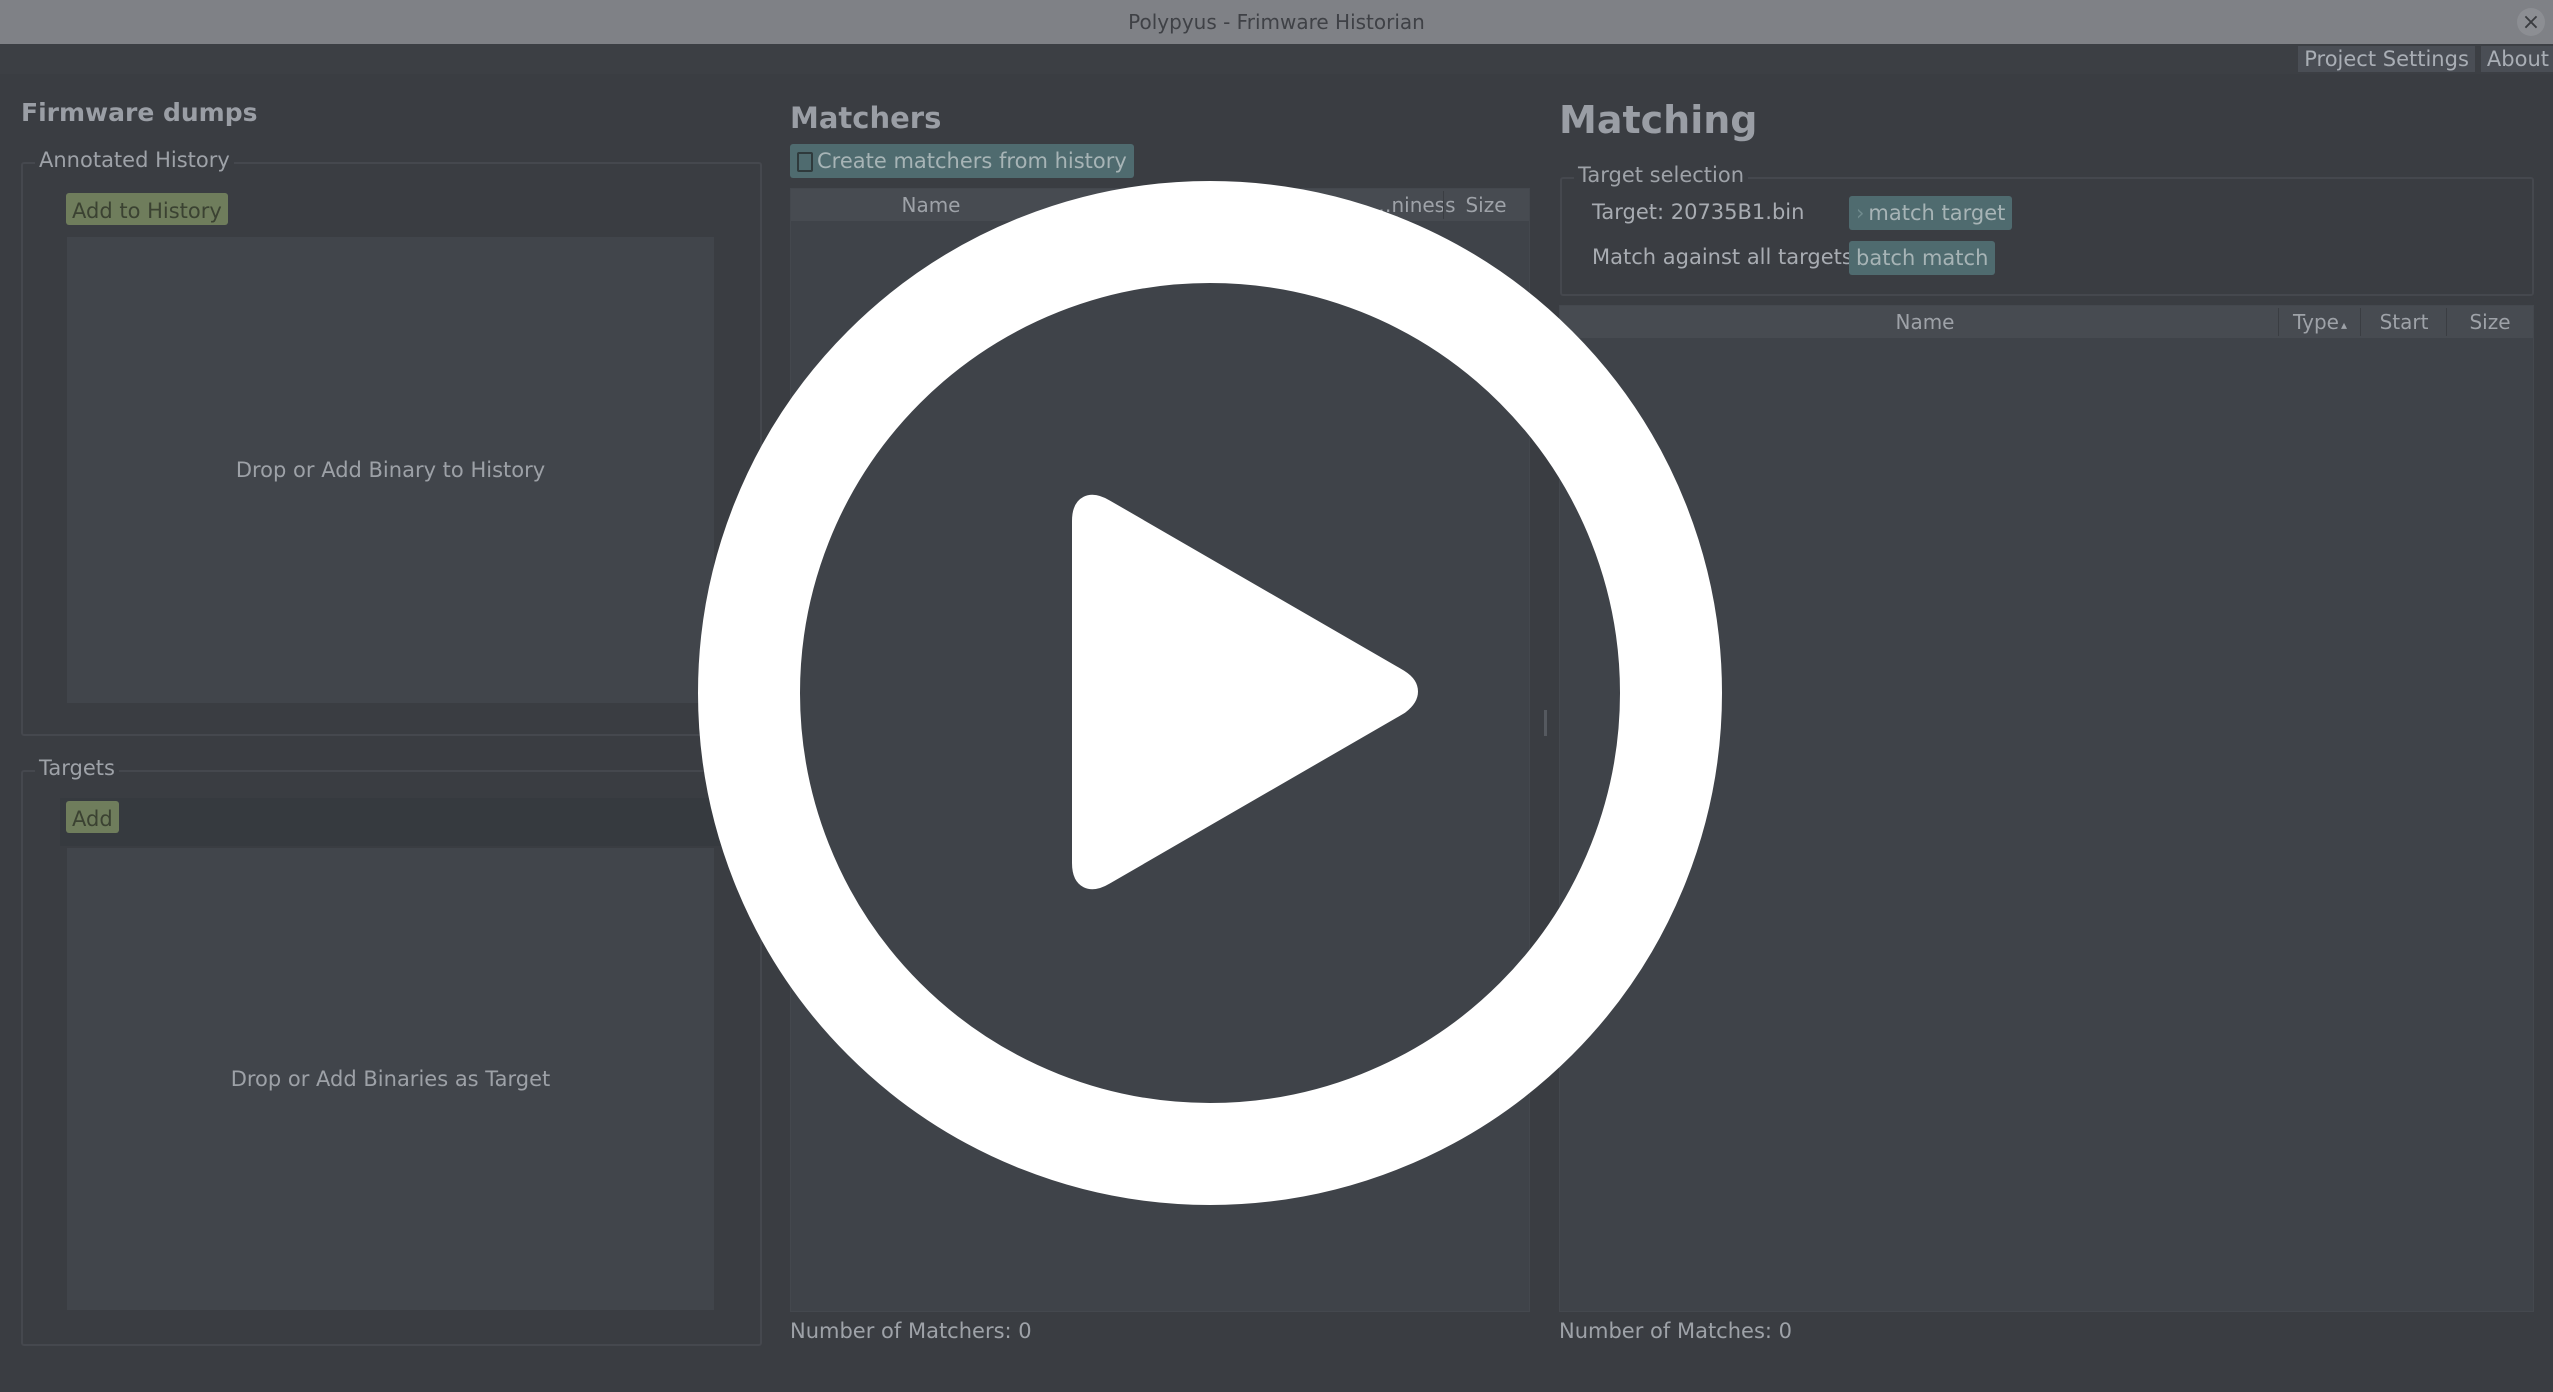  I want to click on close-button: ×, so click(2531, 22).